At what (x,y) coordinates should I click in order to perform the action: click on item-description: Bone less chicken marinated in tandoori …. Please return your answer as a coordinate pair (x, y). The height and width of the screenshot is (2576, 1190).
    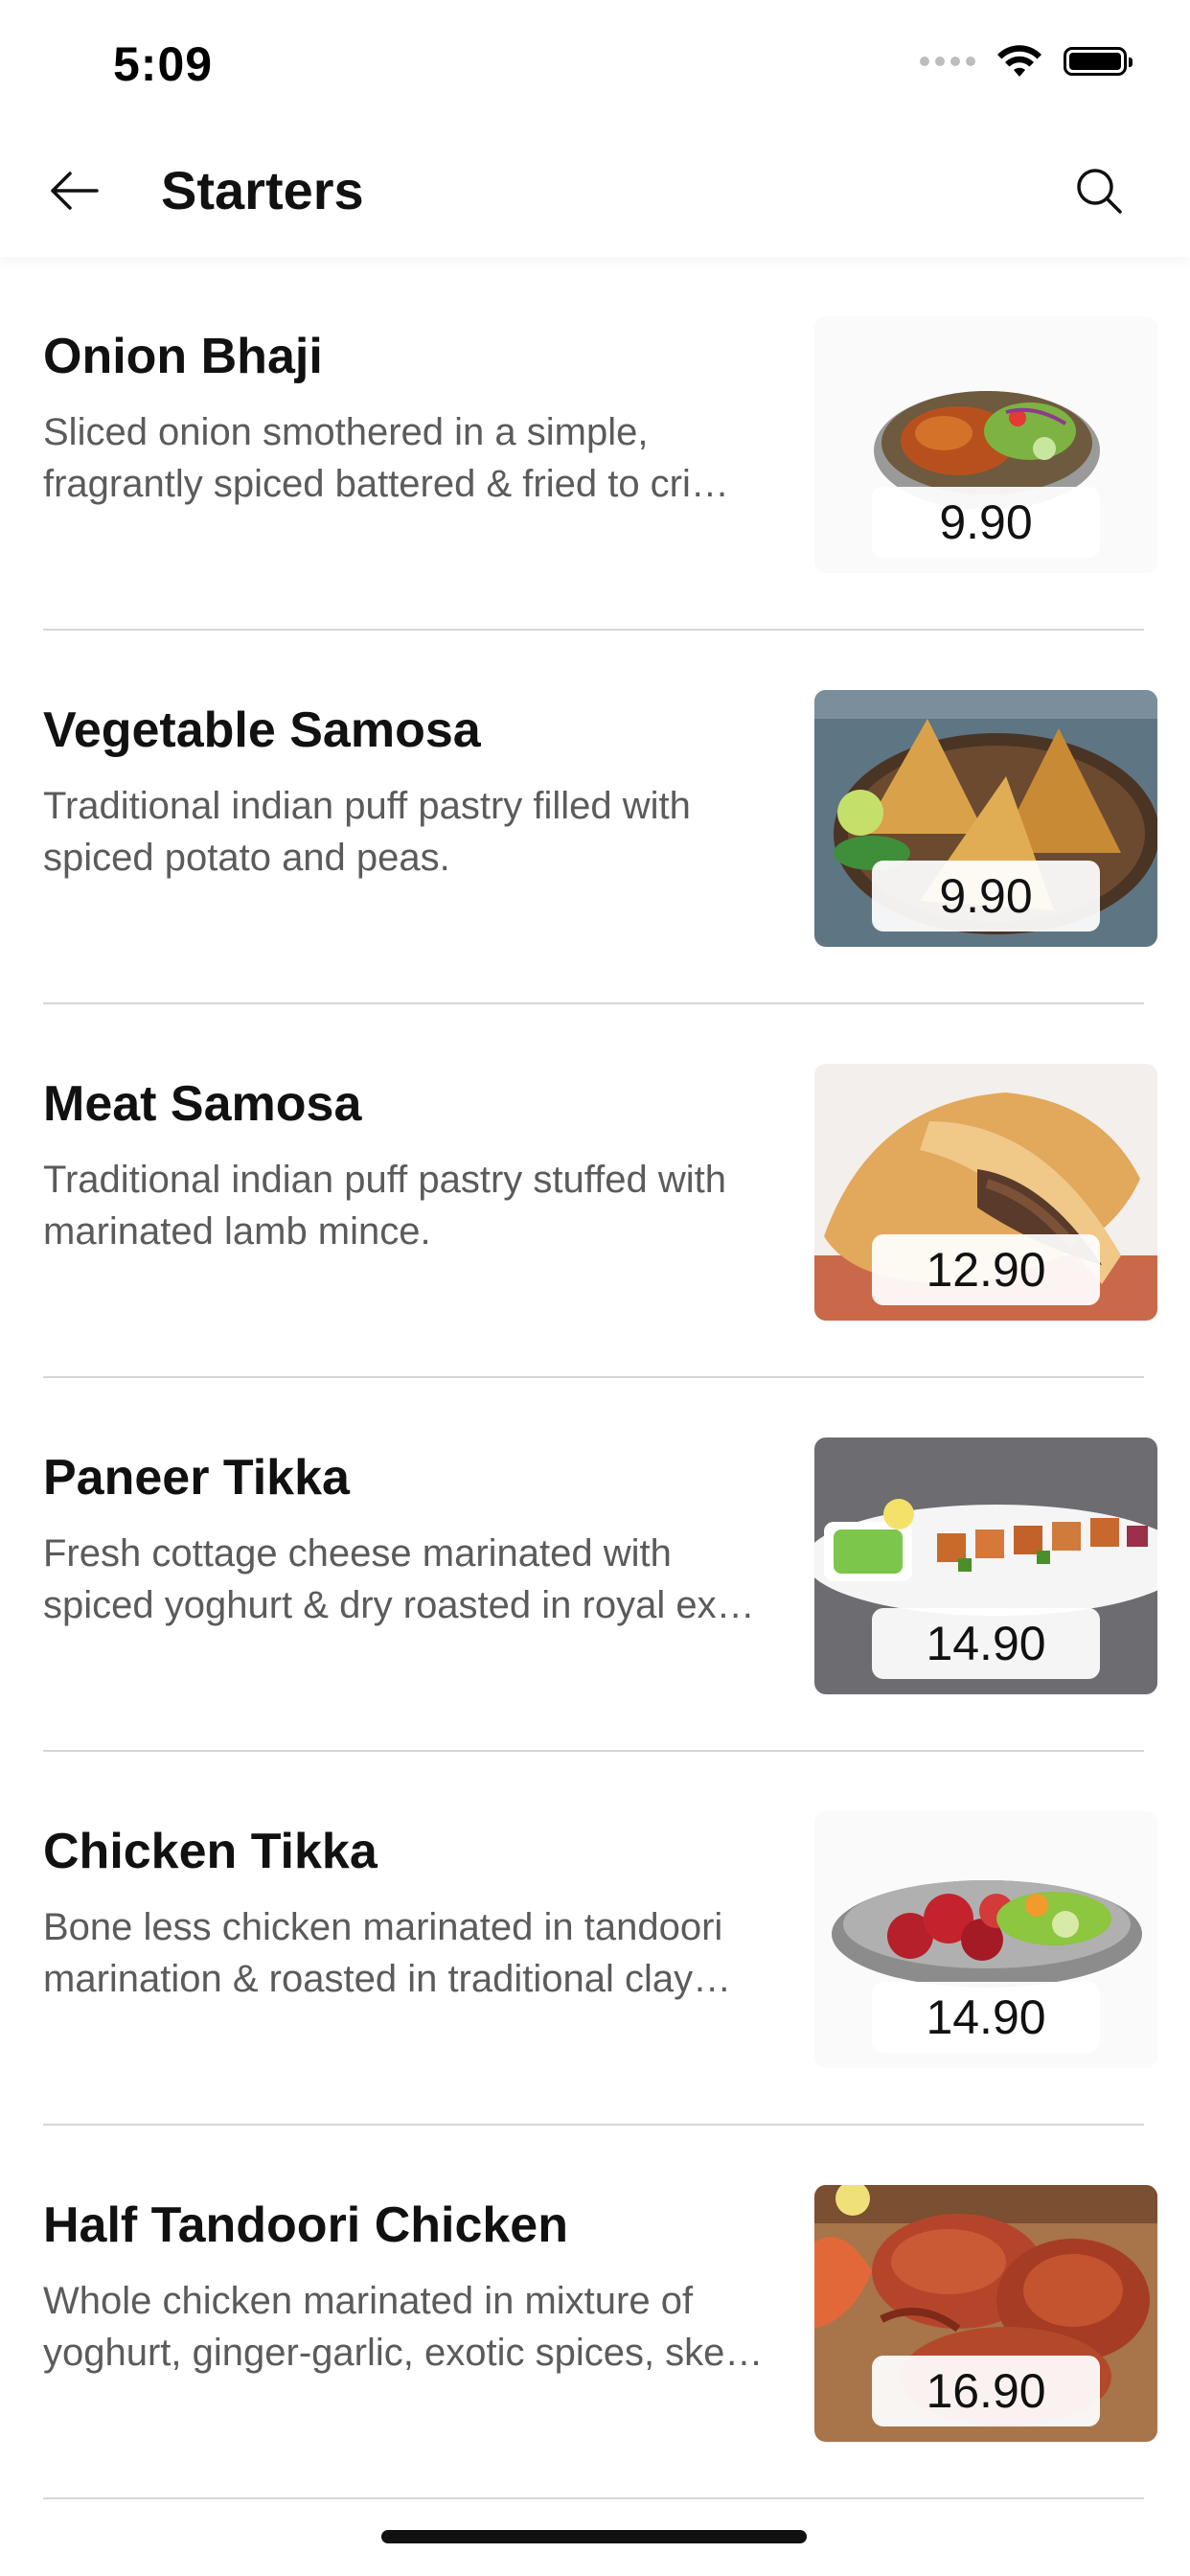
    Looking at the image, I should click on (388, 1953).